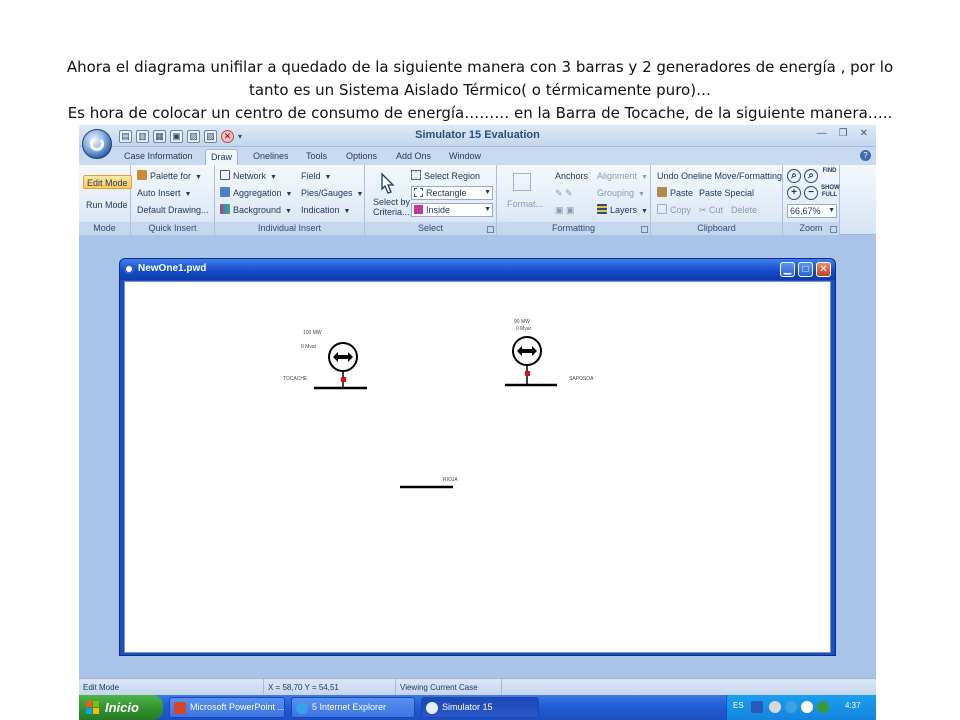  Describe the element at coordinates (794, 176) in the screenshot. I see `zoom-area-icon: ⌕` at that location.